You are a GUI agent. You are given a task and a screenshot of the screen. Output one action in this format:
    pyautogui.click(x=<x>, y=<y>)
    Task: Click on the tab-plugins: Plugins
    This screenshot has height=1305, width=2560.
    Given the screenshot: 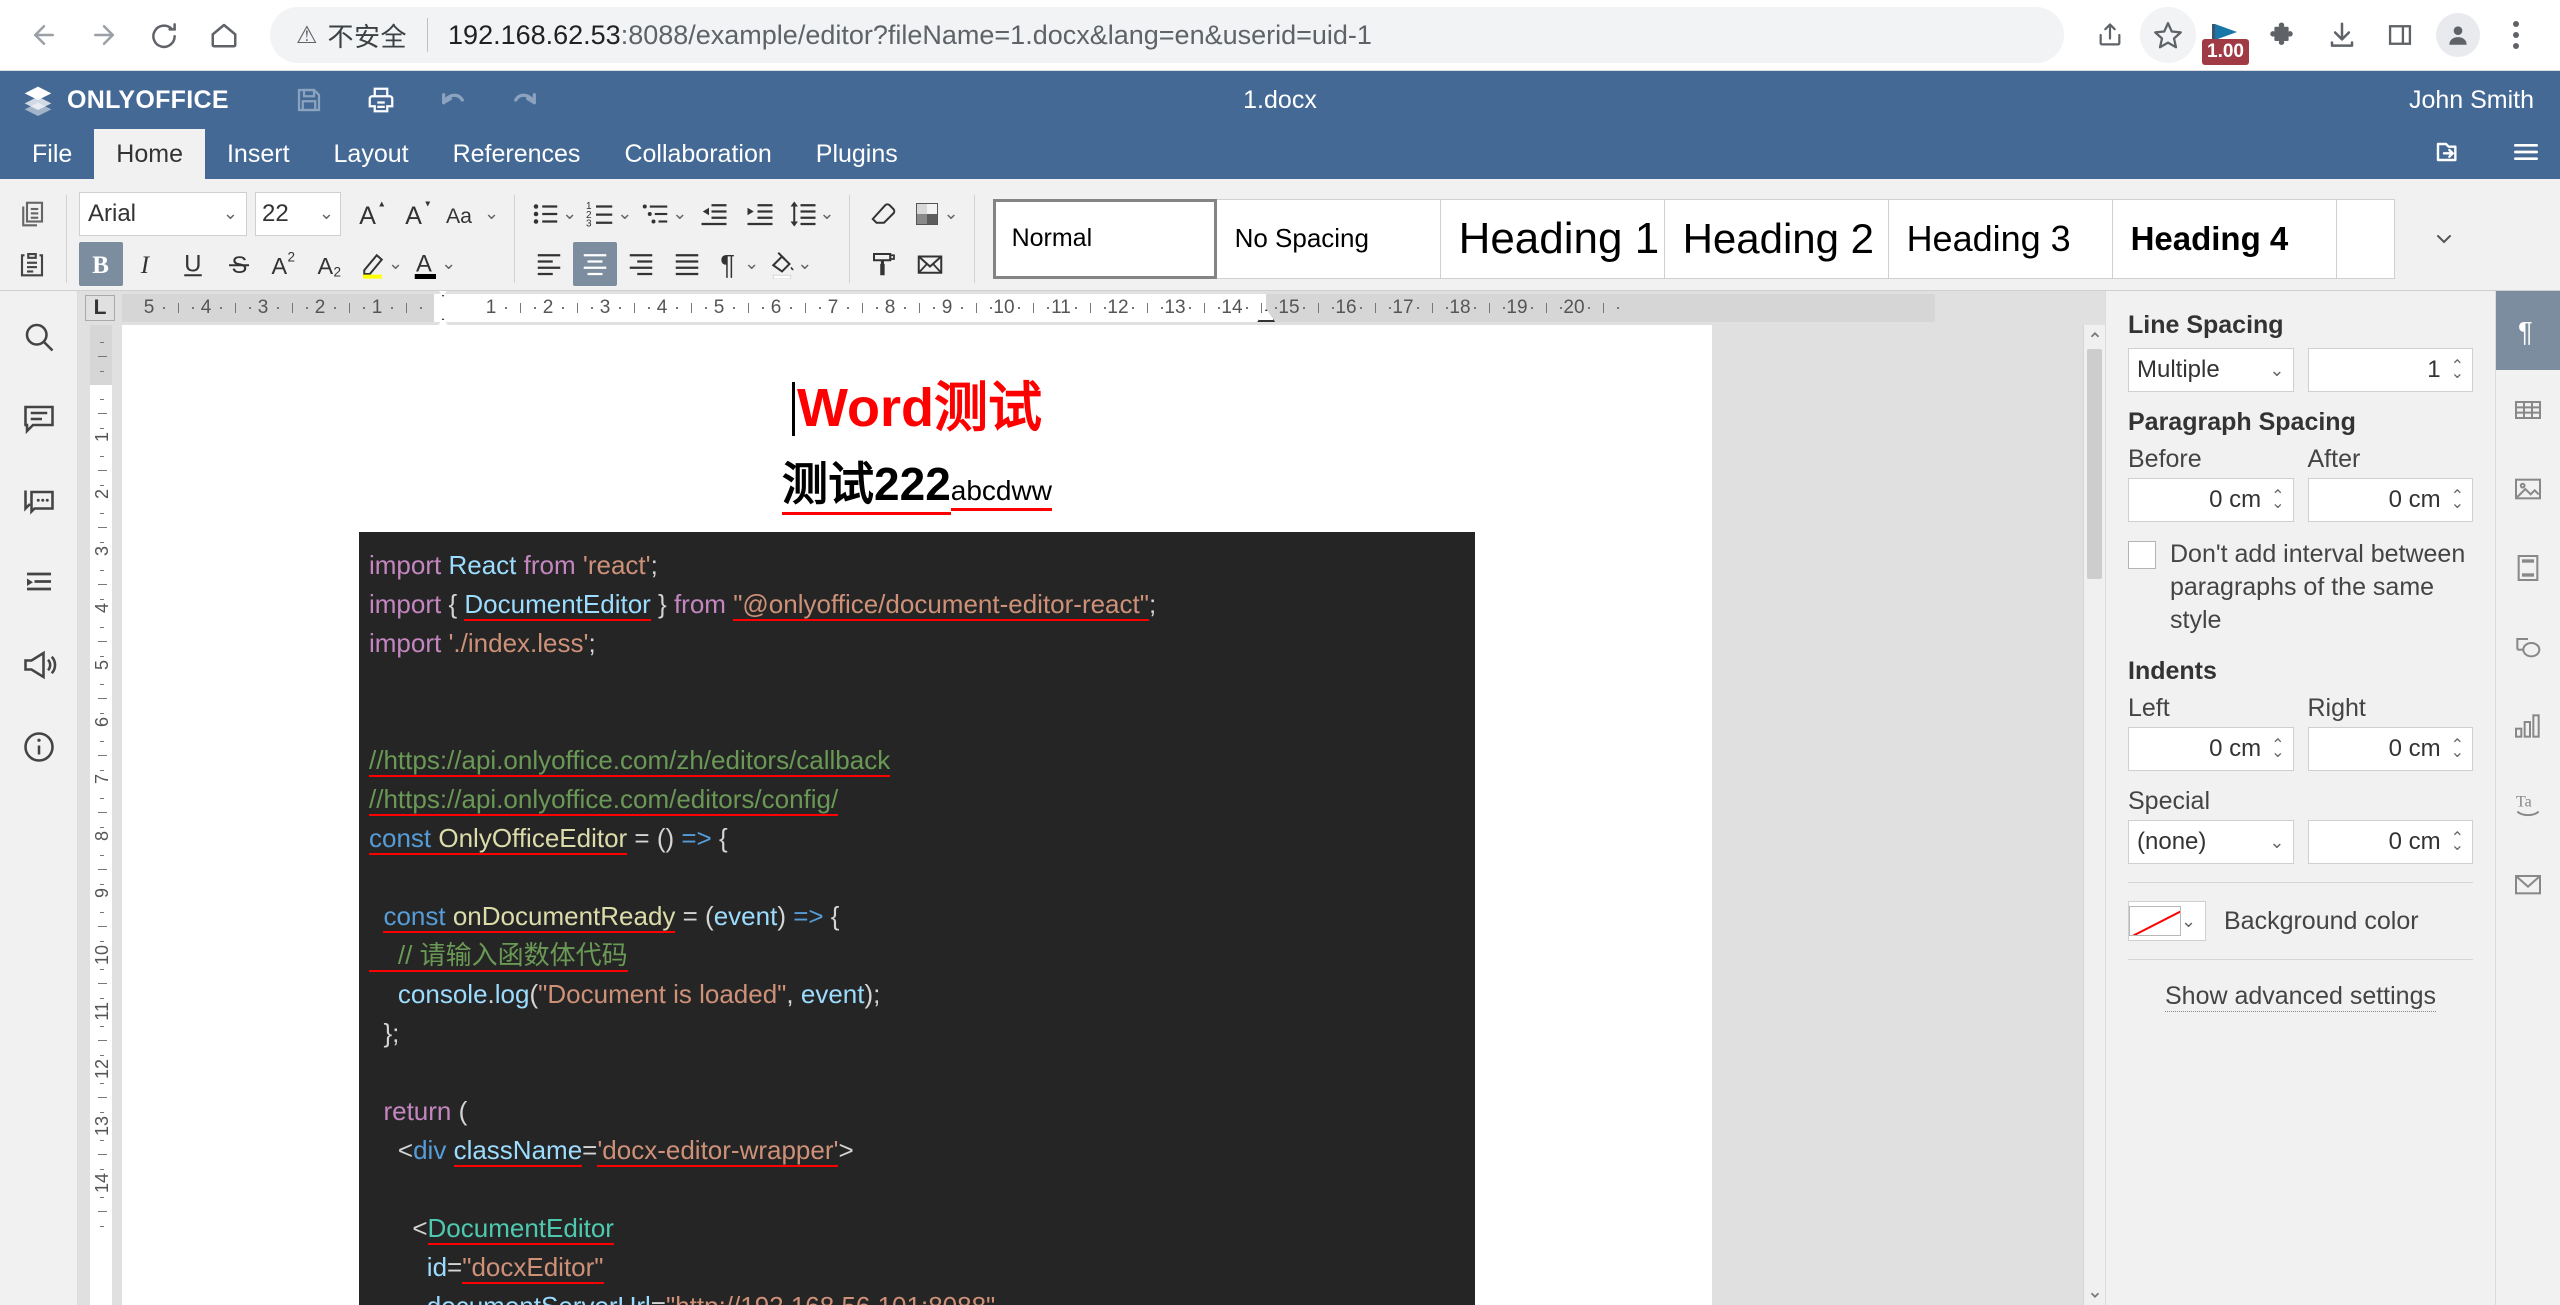 What is the action you would take?
    pyautogui.click(x=857, y=154)
    